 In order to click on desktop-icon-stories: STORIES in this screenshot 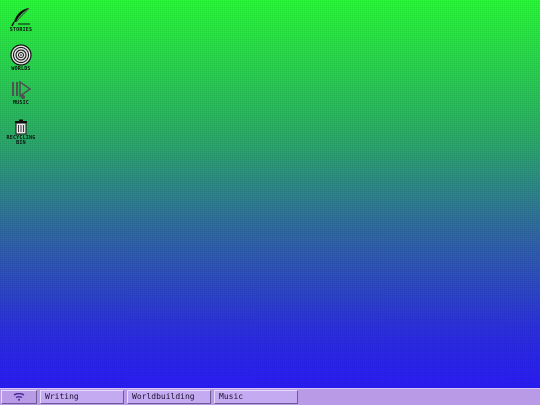, I will do `click(21, 20)`.